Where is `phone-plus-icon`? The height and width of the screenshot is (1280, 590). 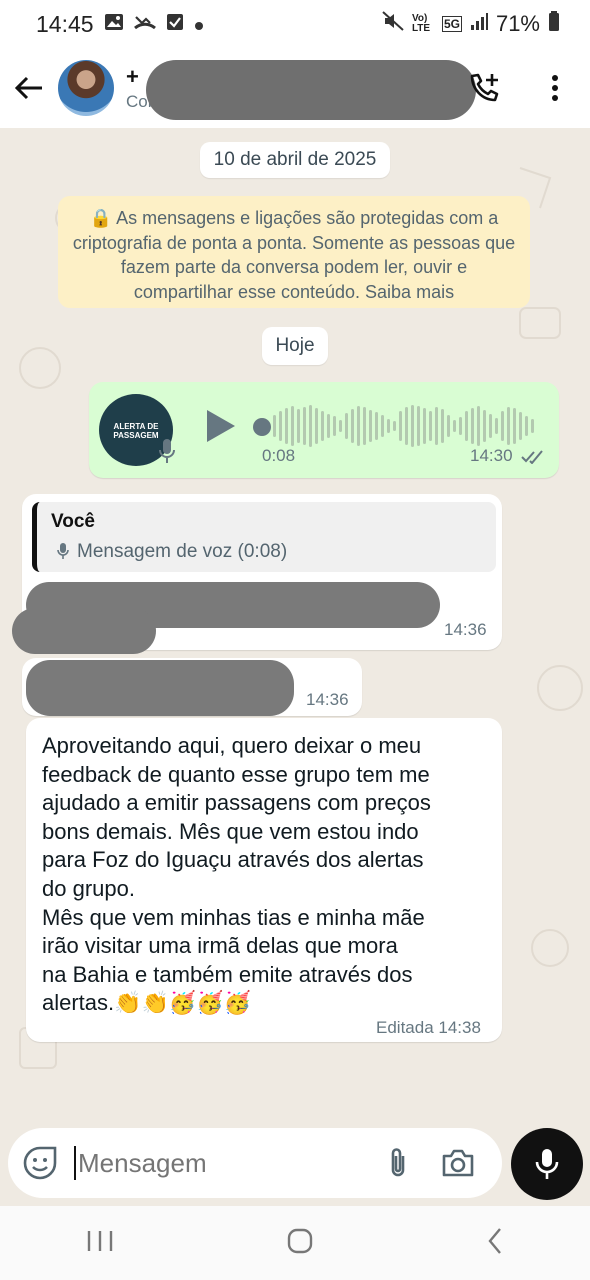
phone-plus-icon is located at coordinates (484, 87).